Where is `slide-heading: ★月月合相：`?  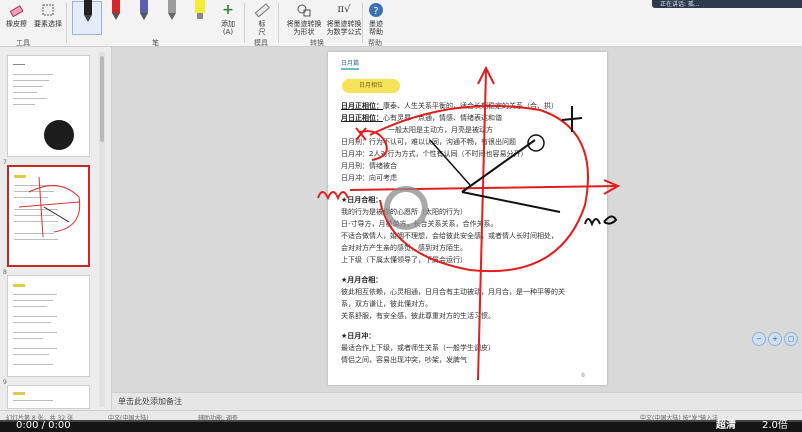
slide-heading: ★月月合相： is located at coordinates (362, 280).